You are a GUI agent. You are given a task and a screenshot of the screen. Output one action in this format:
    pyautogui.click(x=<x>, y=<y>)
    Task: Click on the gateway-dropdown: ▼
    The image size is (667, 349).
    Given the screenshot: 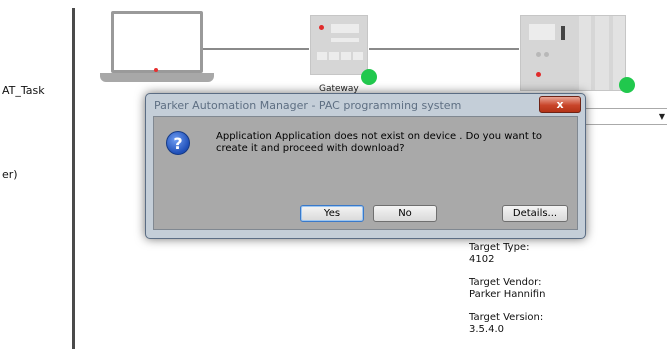 What is the action you would take?
    pyautogui.click(x=626, y=116)
    